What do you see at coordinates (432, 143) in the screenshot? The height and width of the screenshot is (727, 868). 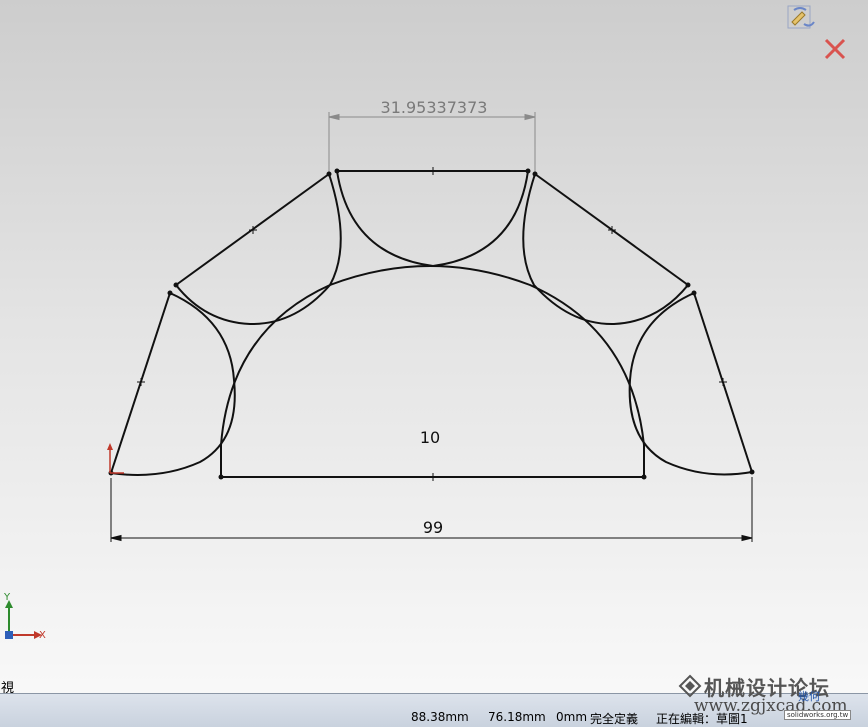 I see `dimension-top` at bounding box center [432, 143].